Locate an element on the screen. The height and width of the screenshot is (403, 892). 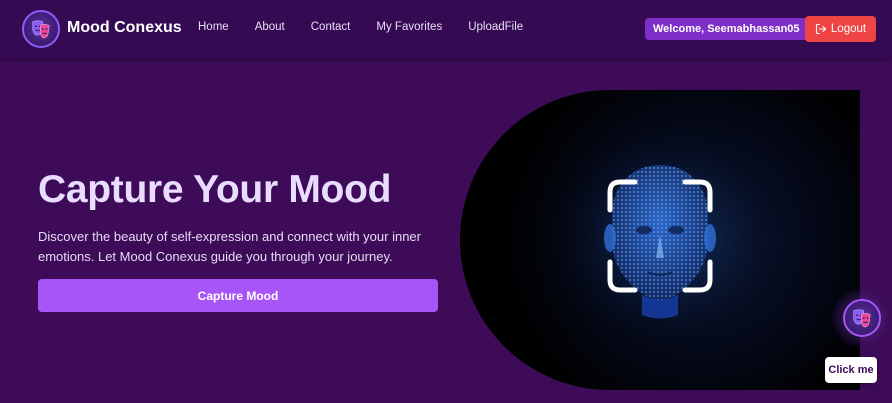
logo is located at coordinates (41, 29).